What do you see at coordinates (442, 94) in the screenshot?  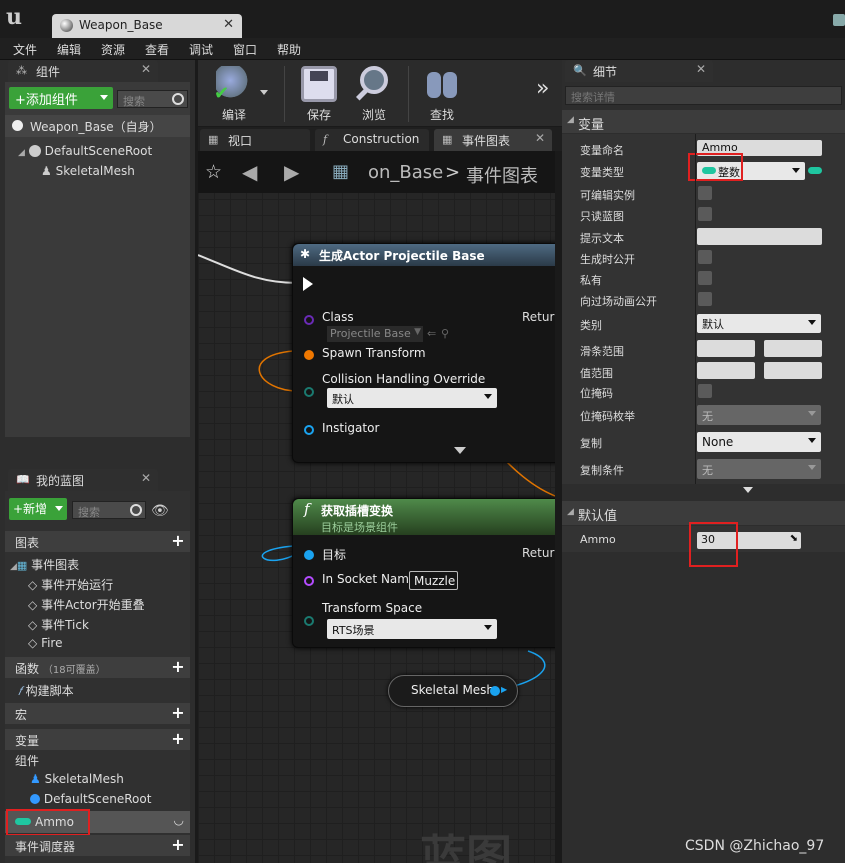 I see `find-button: 查找` at bounding box center [442, 94].